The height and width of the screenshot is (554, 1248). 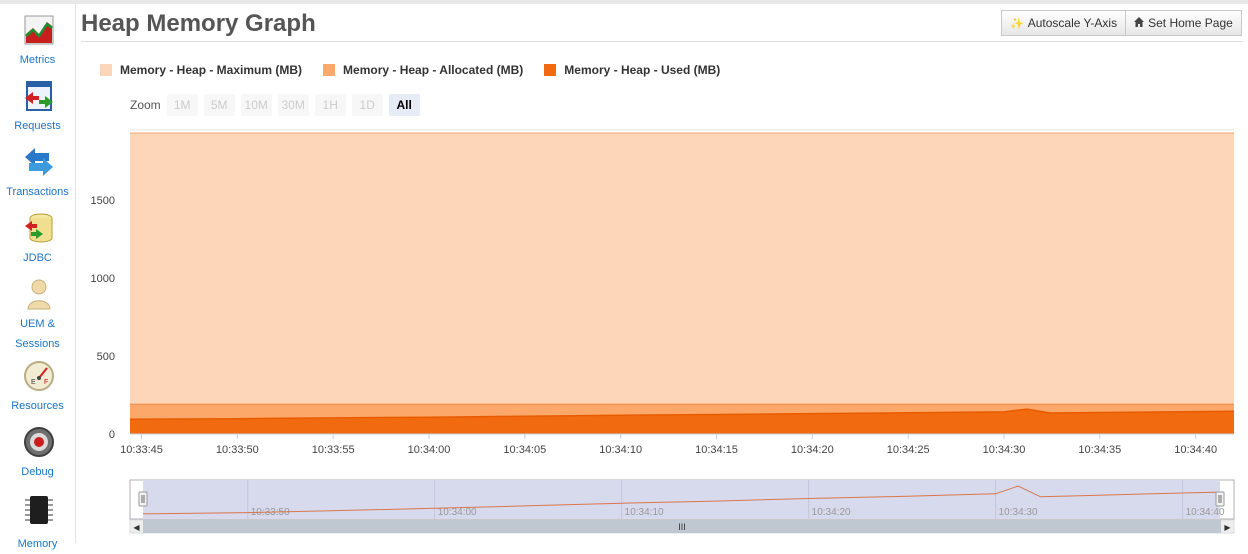 What do you see at coordinates (39, 442) in the screenshot?
I see `debug-icon` at bounding box center [39, 442].